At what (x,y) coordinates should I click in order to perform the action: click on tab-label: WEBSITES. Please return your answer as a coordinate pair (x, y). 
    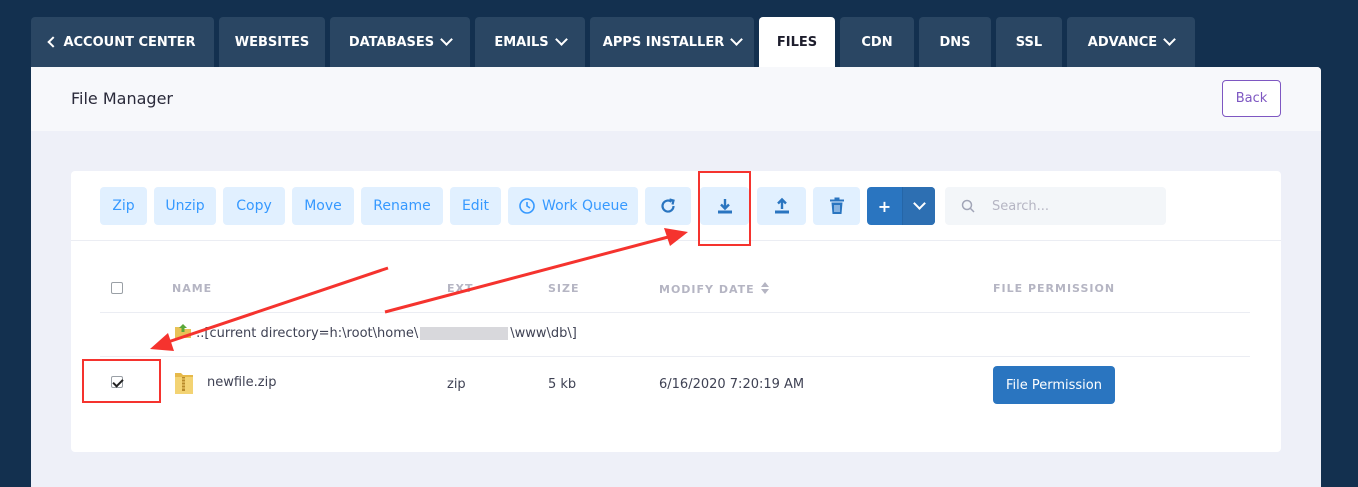
    Looking at the image, I should click on (272, 42).